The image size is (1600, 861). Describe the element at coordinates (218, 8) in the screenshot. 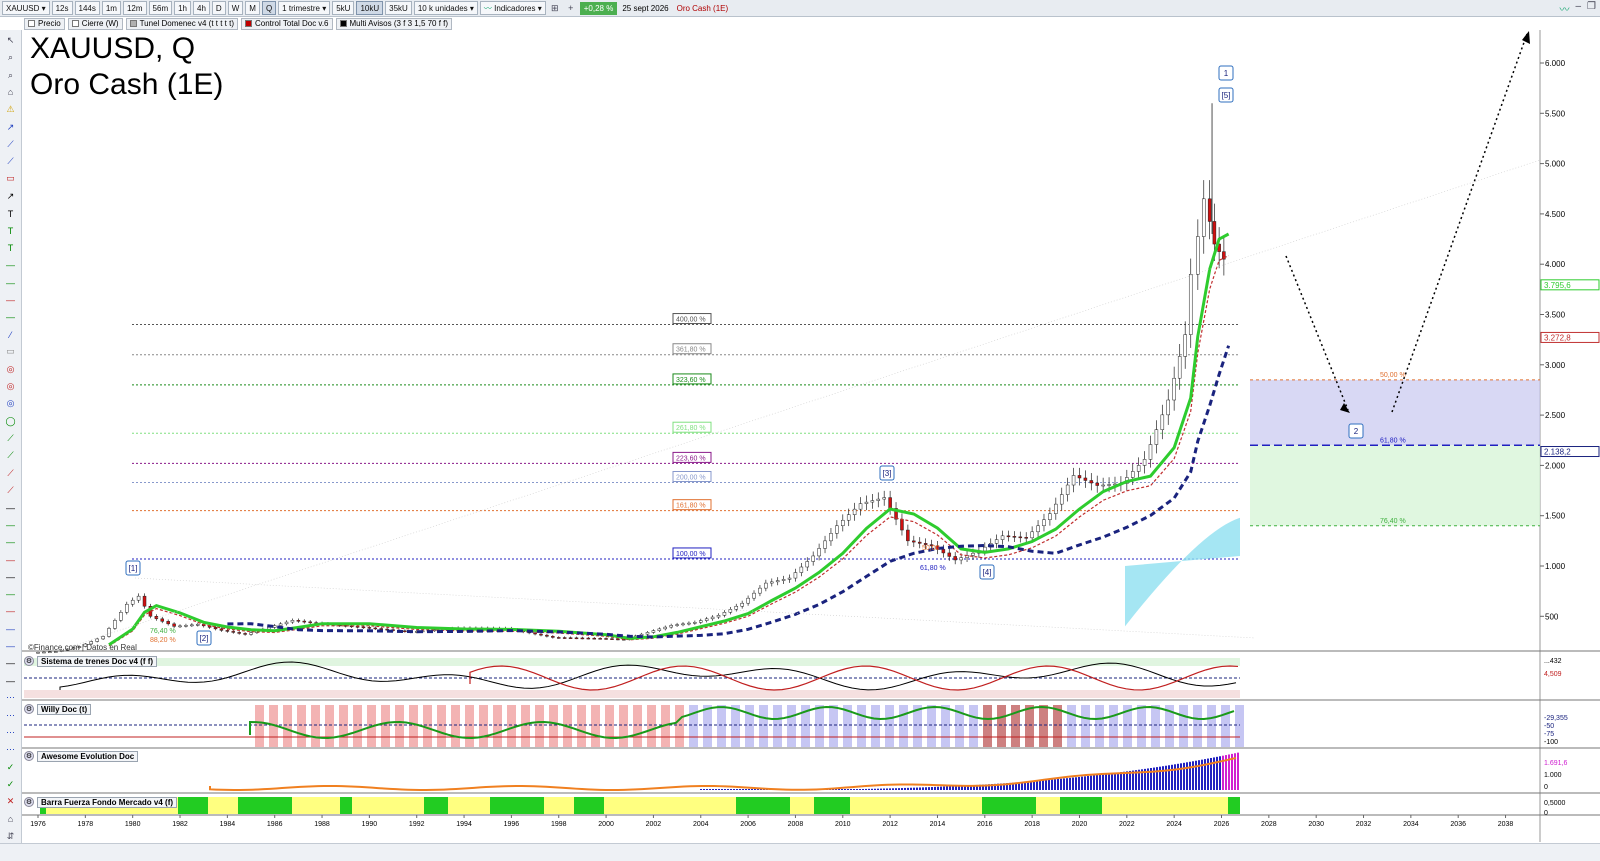

I see `interval-button-D: D` at that location.